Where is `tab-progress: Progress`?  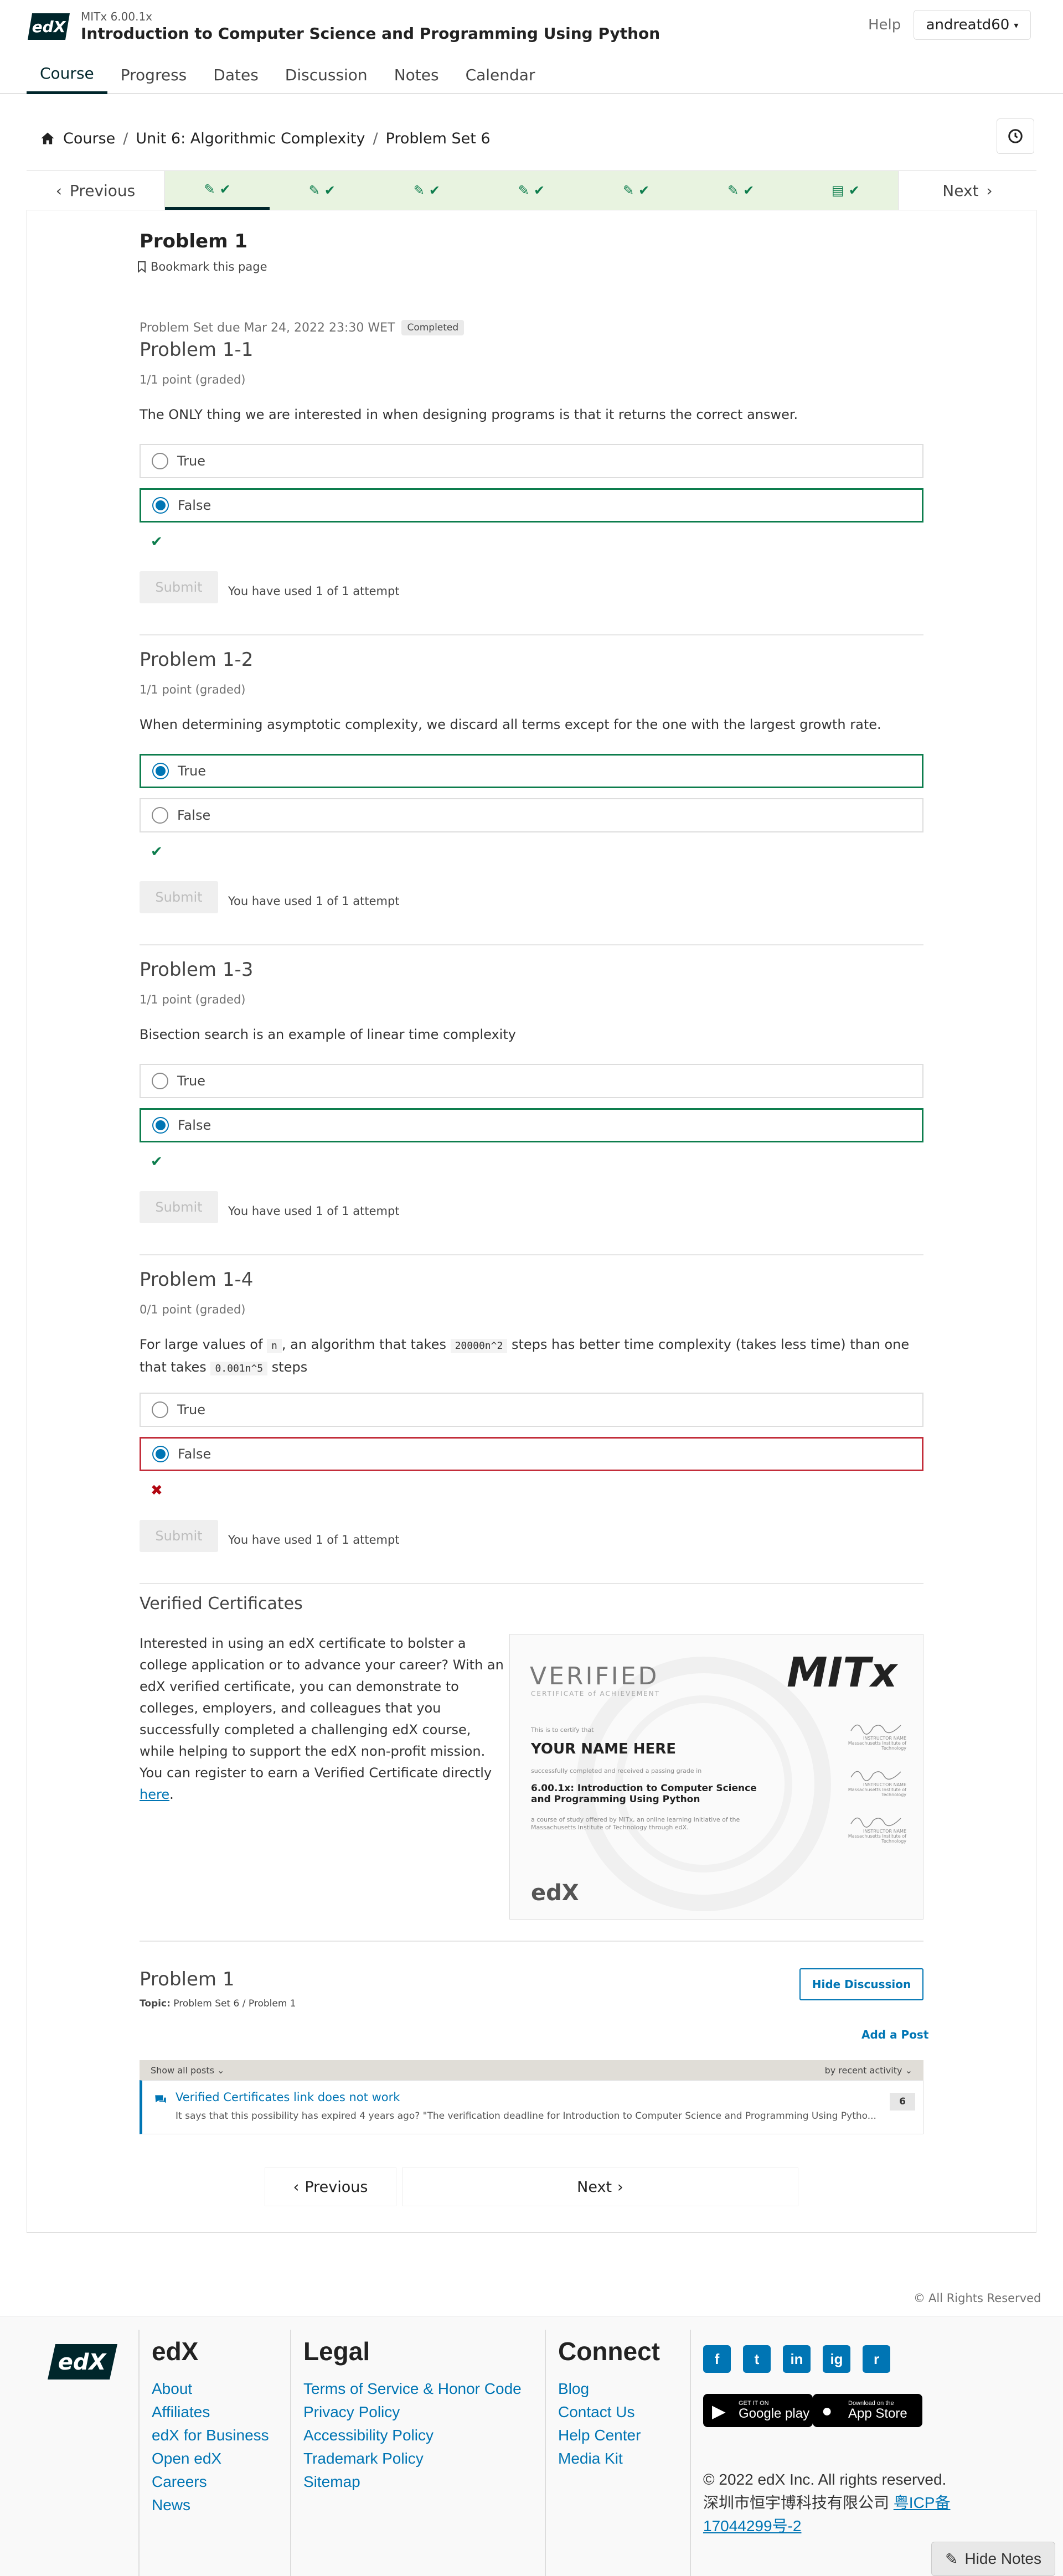 tab-progress: Progress is located at coordinates (153, 74).